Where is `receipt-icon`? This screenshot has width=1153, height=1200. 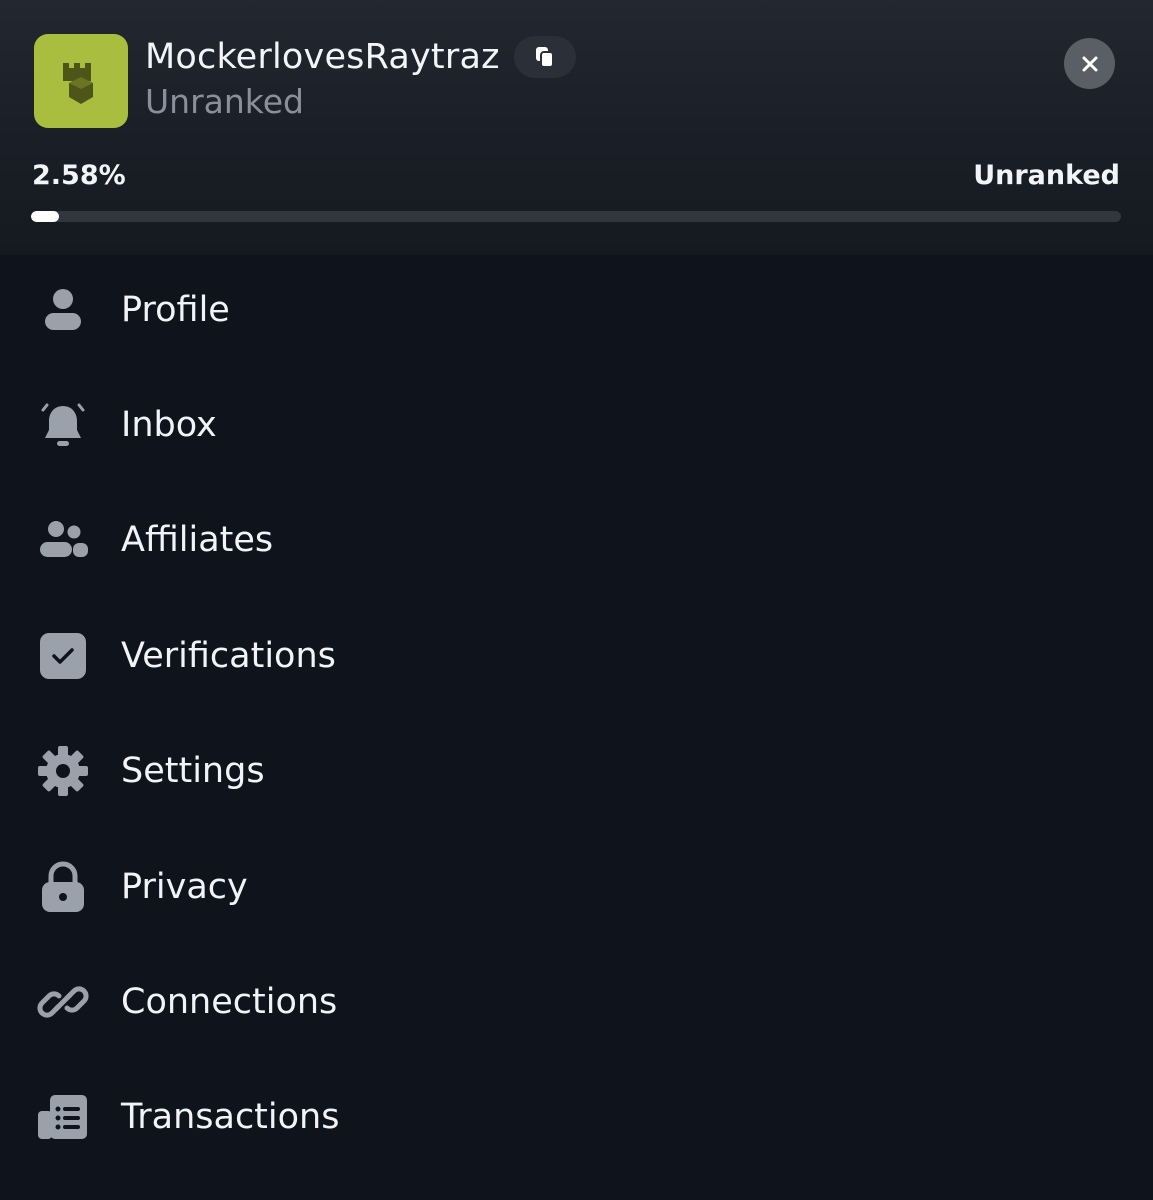 receipt-icon is located at coordinates (63, 1117).